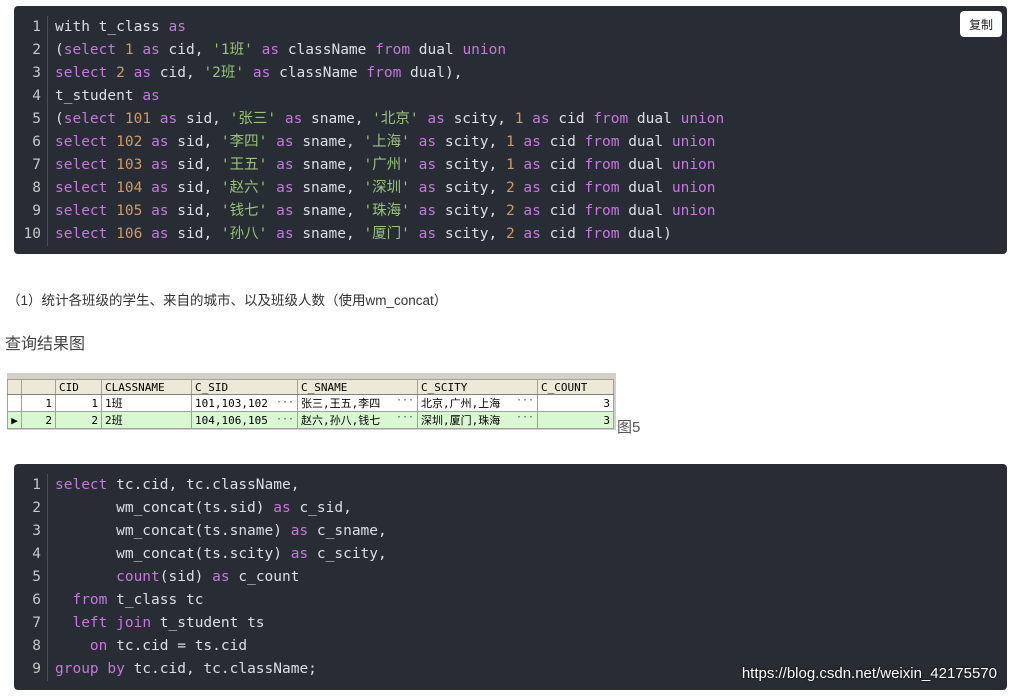 The image size is (1011, 696). I want to click on code-token: on, so click(98, 646).